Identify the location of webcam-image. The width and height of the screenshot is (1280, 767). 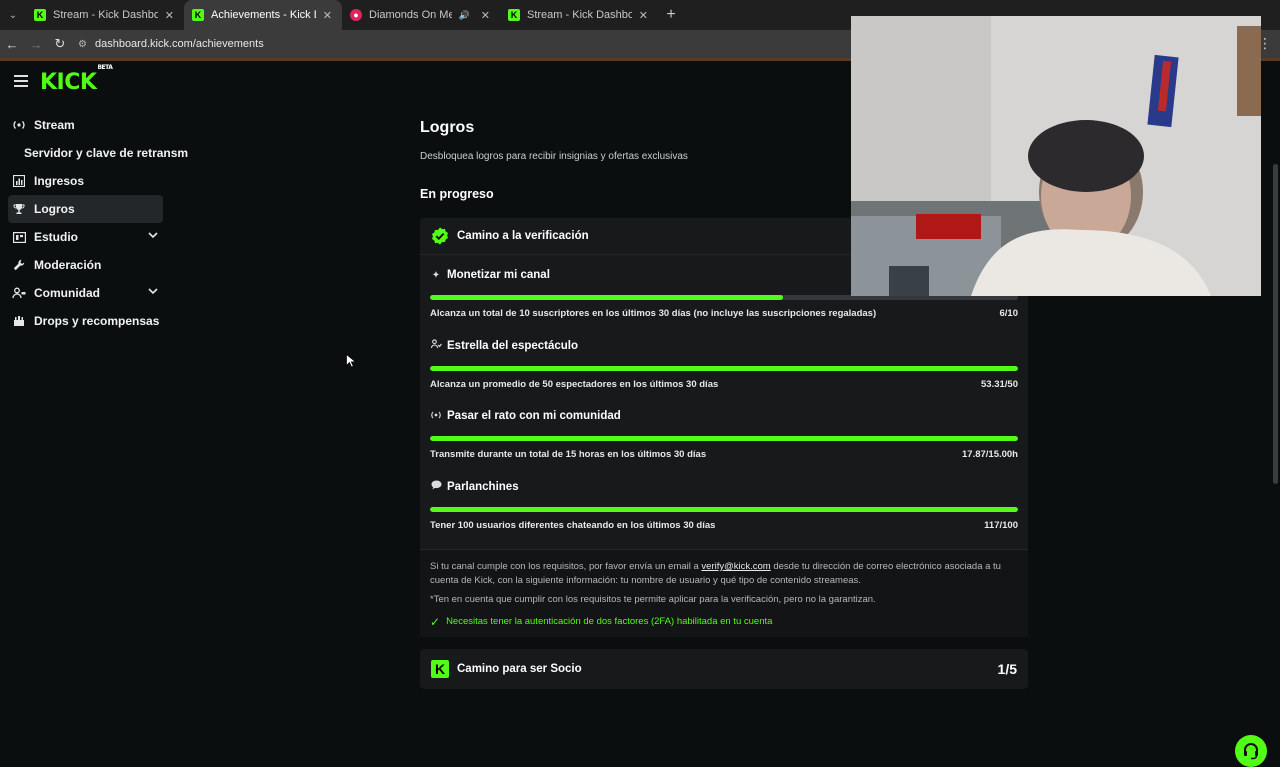
(1056, 156).